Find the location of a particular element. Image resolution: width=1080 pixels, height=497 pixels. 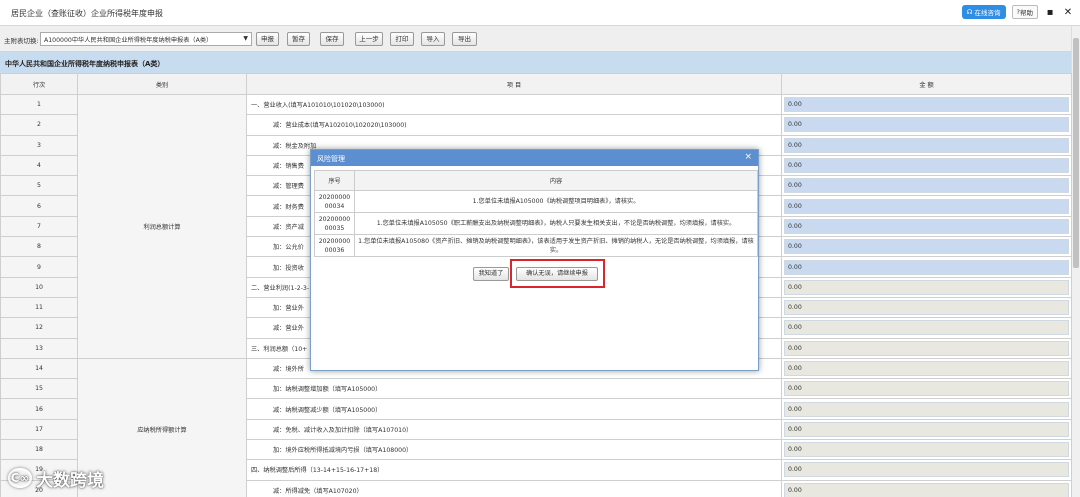

online-consult-button: ☊ 在线咨询 is located at coordinates (983, 12).